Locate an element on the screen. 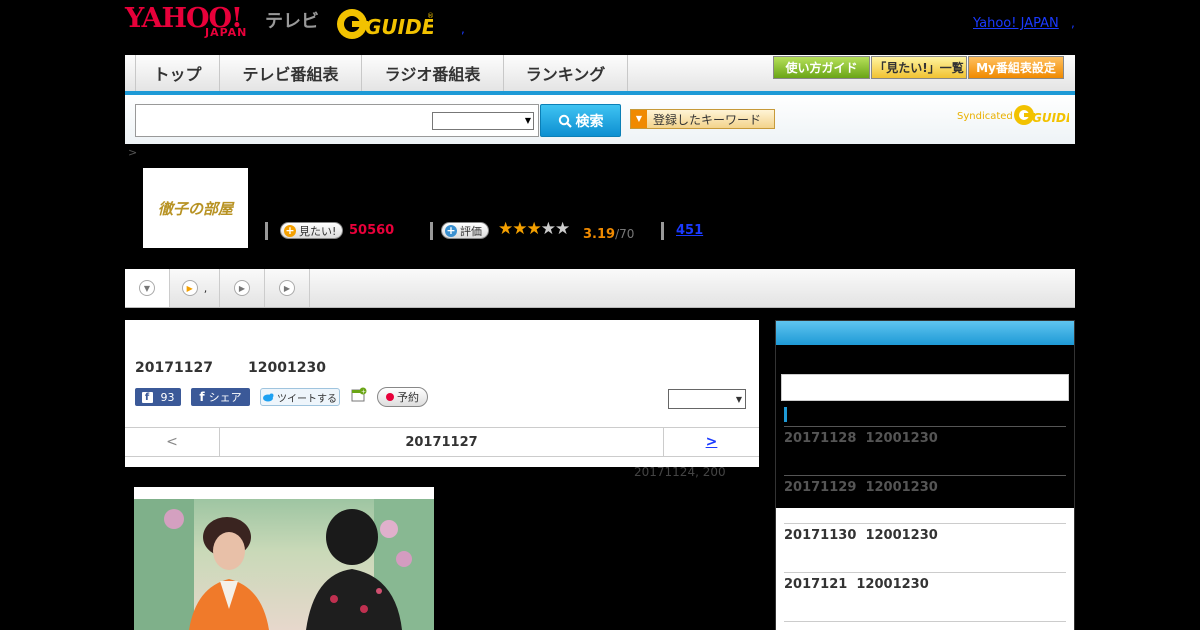 The width and height of the screenshot is (1200, 630). nav-tab-tv-schedule: テレビ番組表 is located at coordinates (291, 73).